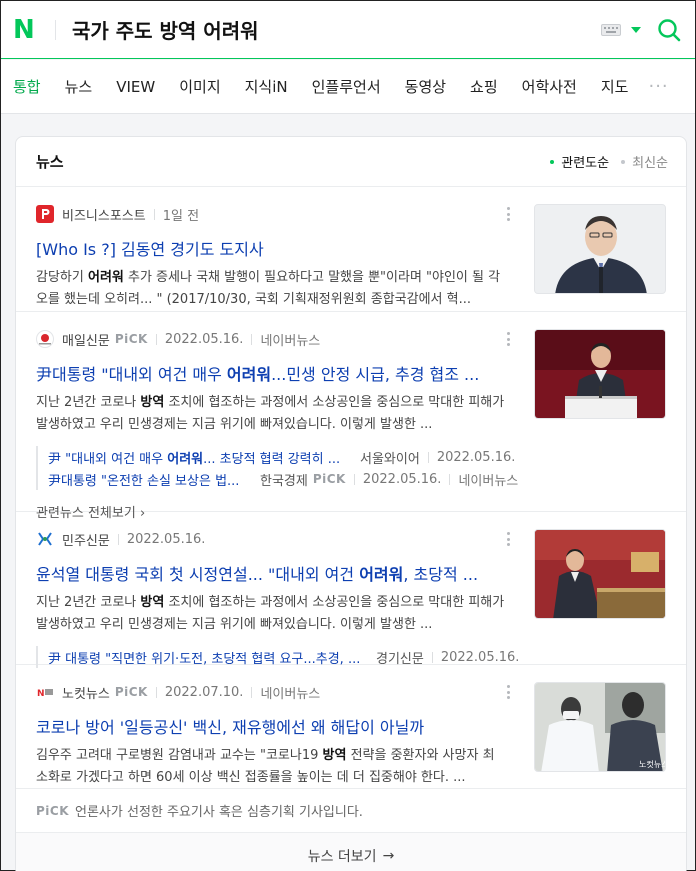 This screenshot has width=696, height=871. I want to click on related-date: 2022.05.16., so click(402, 479).